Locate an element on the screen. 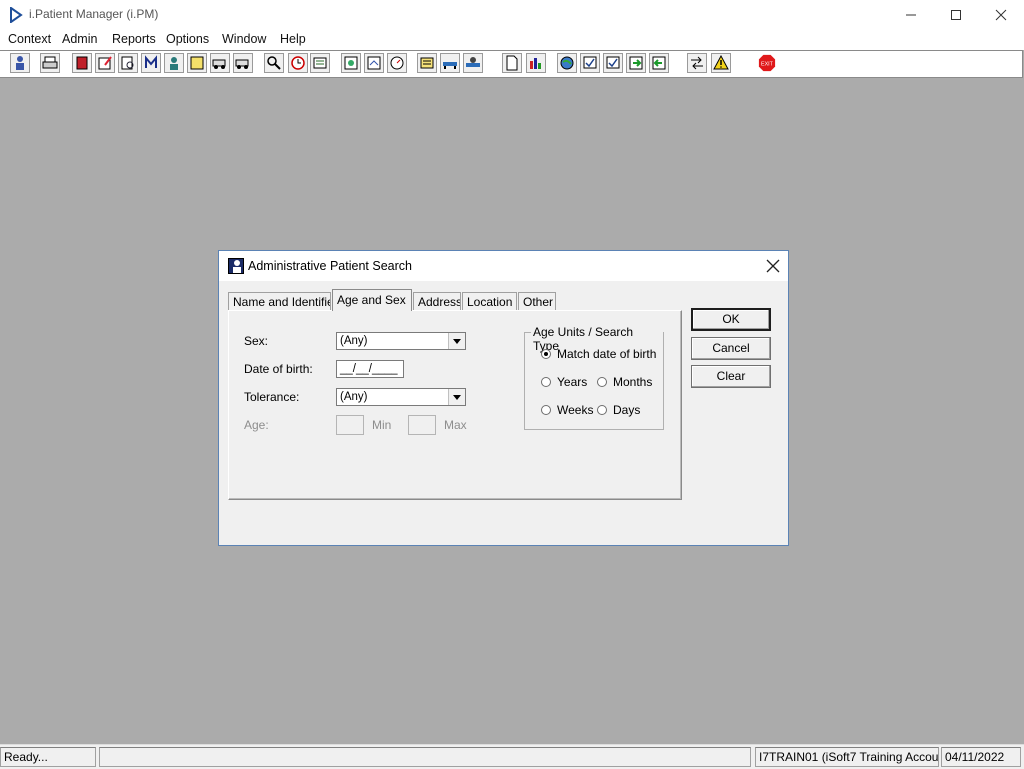  sex-select: (Any) is located at coordinates (401, 341).